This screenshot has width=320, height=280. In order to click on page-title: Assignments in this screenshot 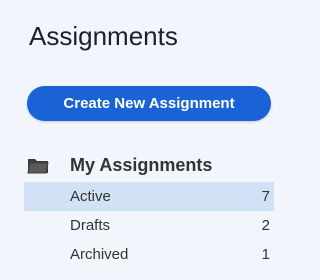, I will do `click(103, 36)`.